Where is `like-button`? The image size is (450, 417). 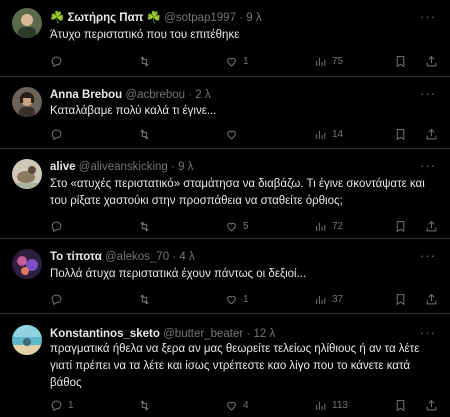 like-button is located at coordinates (234, 134).